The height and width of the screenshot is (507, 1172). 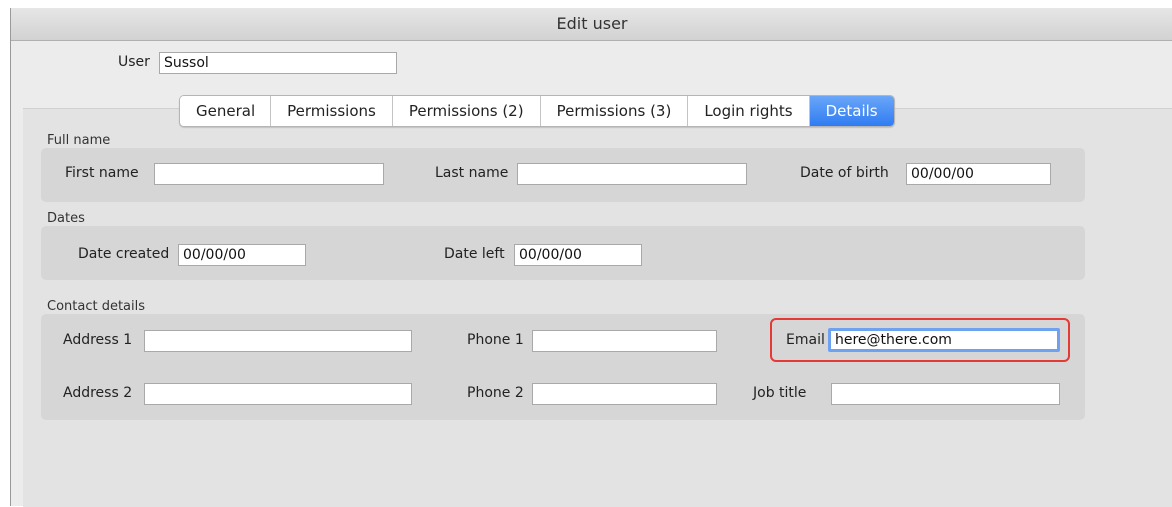 What do you see at coordinates (614, 111) in the screenshot?
I see `tab-permissions-3: Permissions (3)` at bounding box center [614, 111].